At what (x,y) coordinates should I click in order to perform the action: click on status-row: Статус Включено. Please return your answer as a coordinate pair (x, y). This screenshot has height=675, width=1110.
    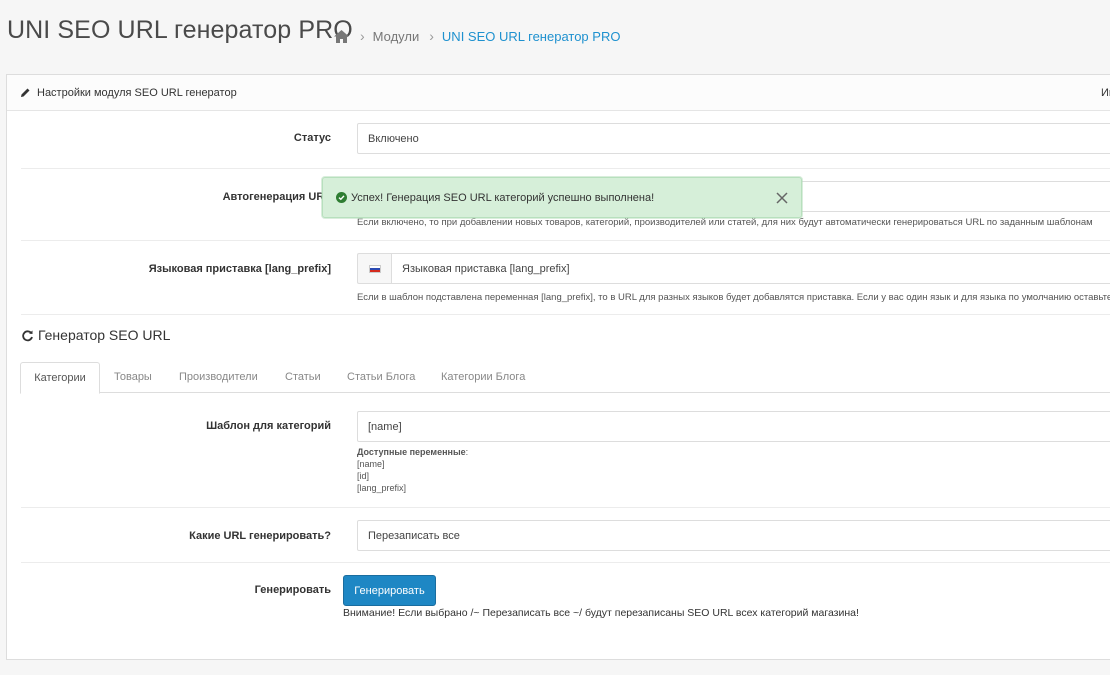
    Looking at the image, I should click on (565, 140).